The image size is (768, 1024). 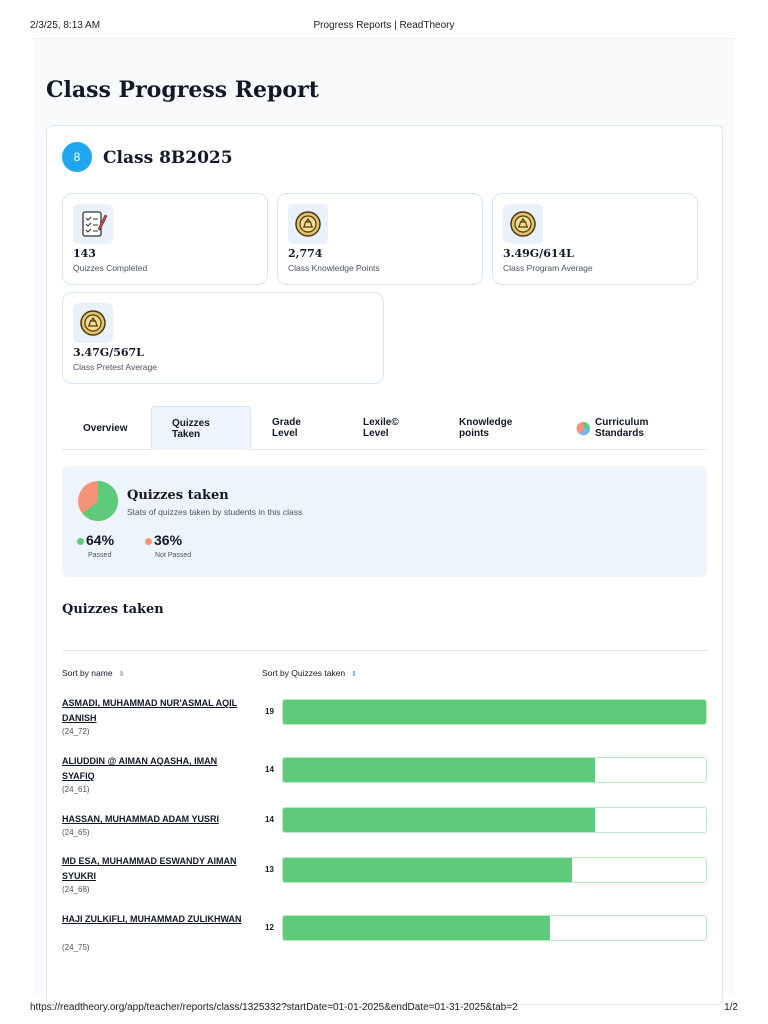 What do you see at coordinates (152, 769) in the screenshot?
I see `student-name-link: ALIUDDIN @ AIMAN AQASHA, IMAN SYAFIQ` at bounding box center [152, 769].